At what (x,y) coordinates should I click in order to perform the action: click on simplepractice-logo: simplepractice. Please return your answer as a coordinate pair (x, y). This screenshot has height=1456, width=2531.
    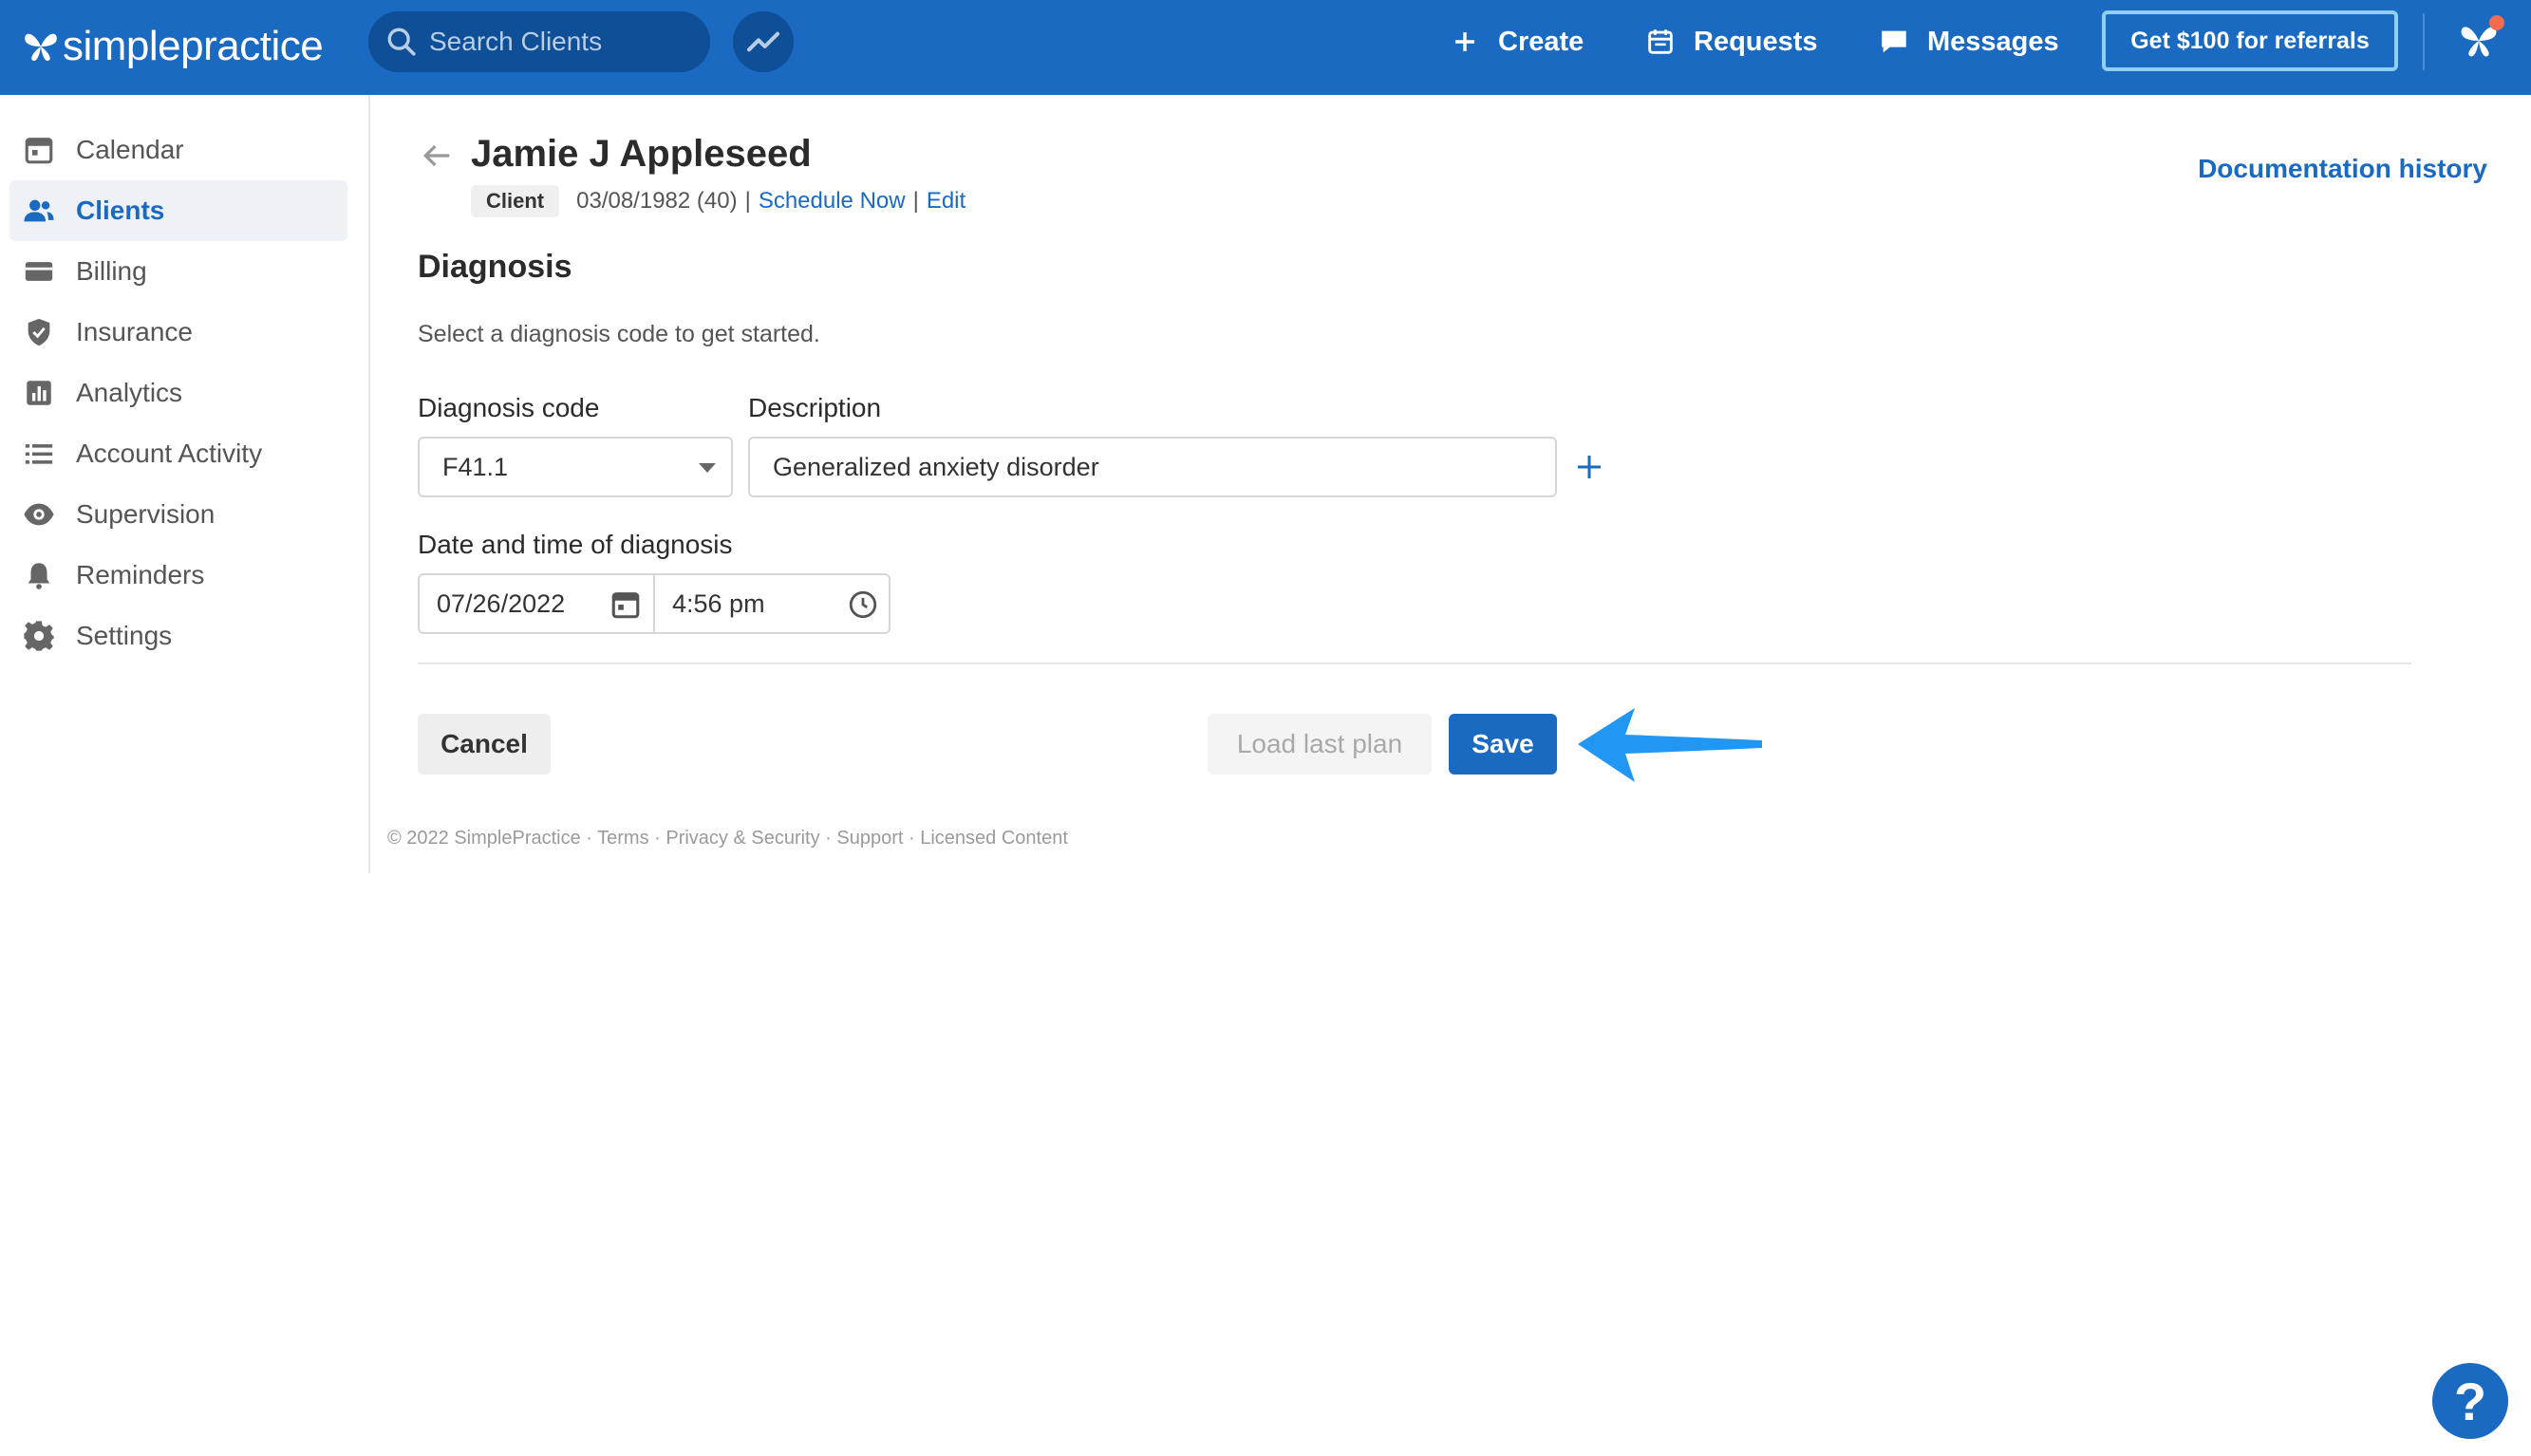
    Looking at the image, I should click on (172, 46).